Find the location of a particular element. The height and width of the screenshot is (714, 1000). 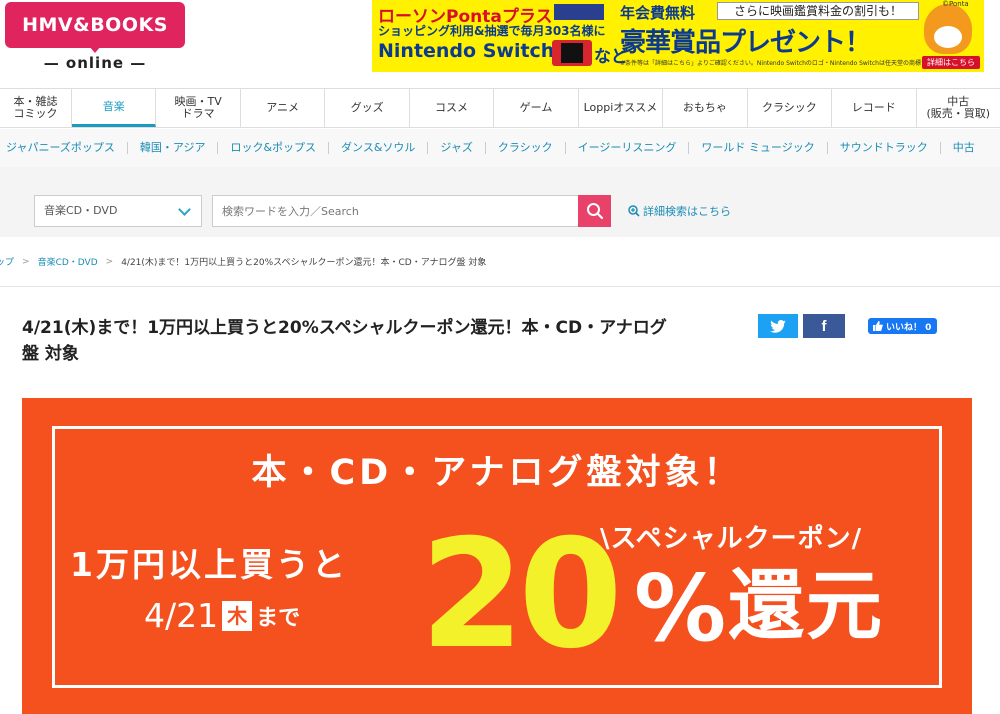

chevron-down-icon is located at coordinates (184, 209).